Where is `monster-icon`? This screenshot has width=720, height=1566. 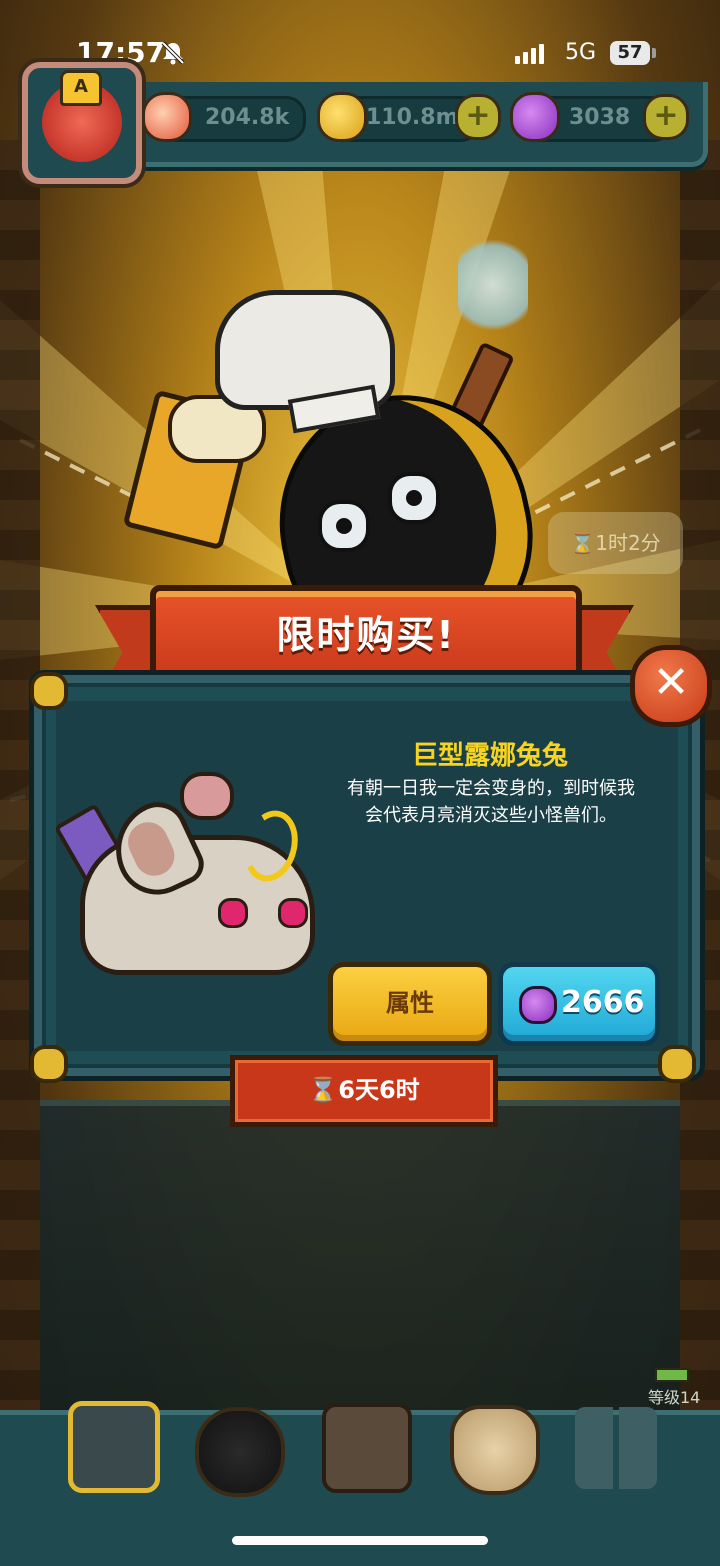 monster-icon is located at coordinates (240, 1452).